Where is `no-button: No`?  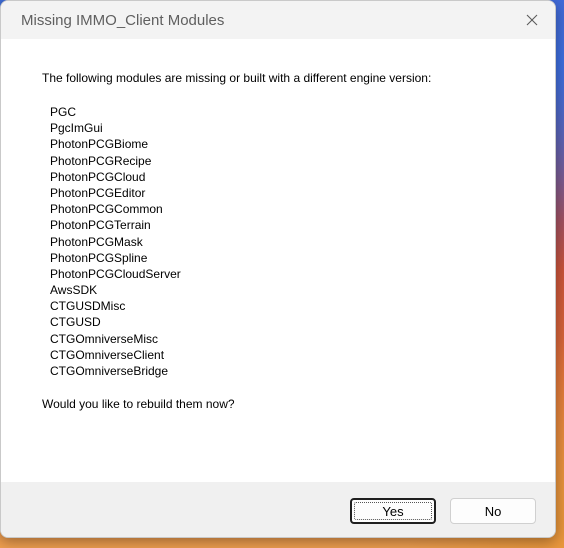
no-button: No is located at coordinates (493, 511).